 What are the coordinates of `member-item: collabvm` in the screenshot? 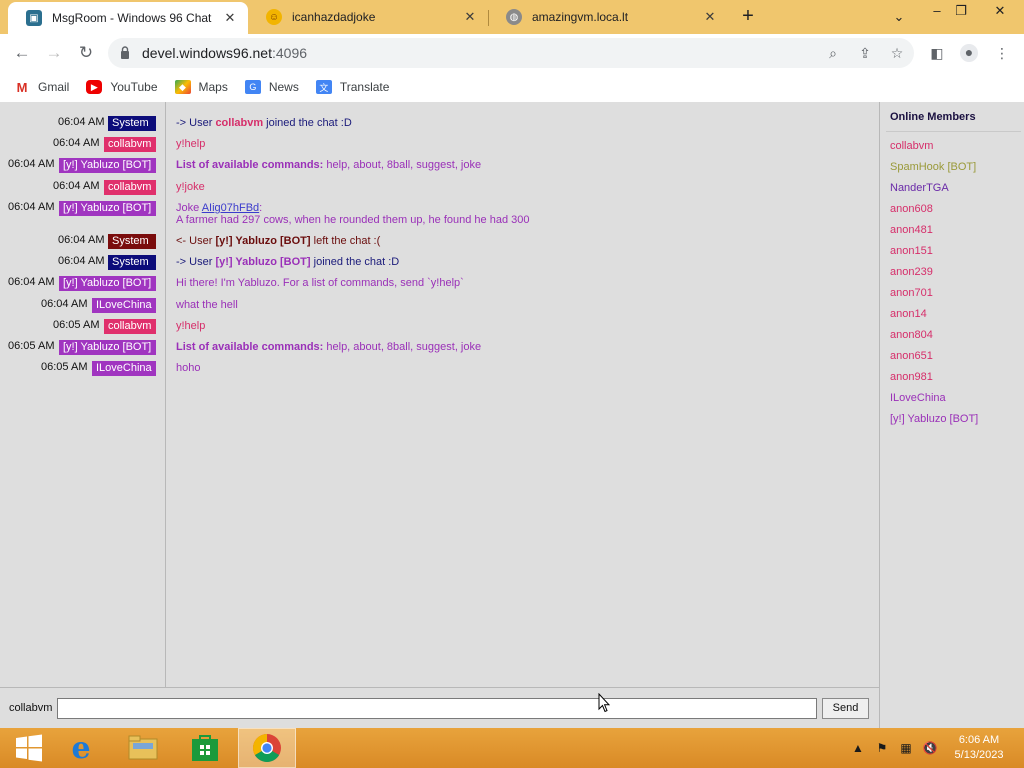 It's located at (911, 146).